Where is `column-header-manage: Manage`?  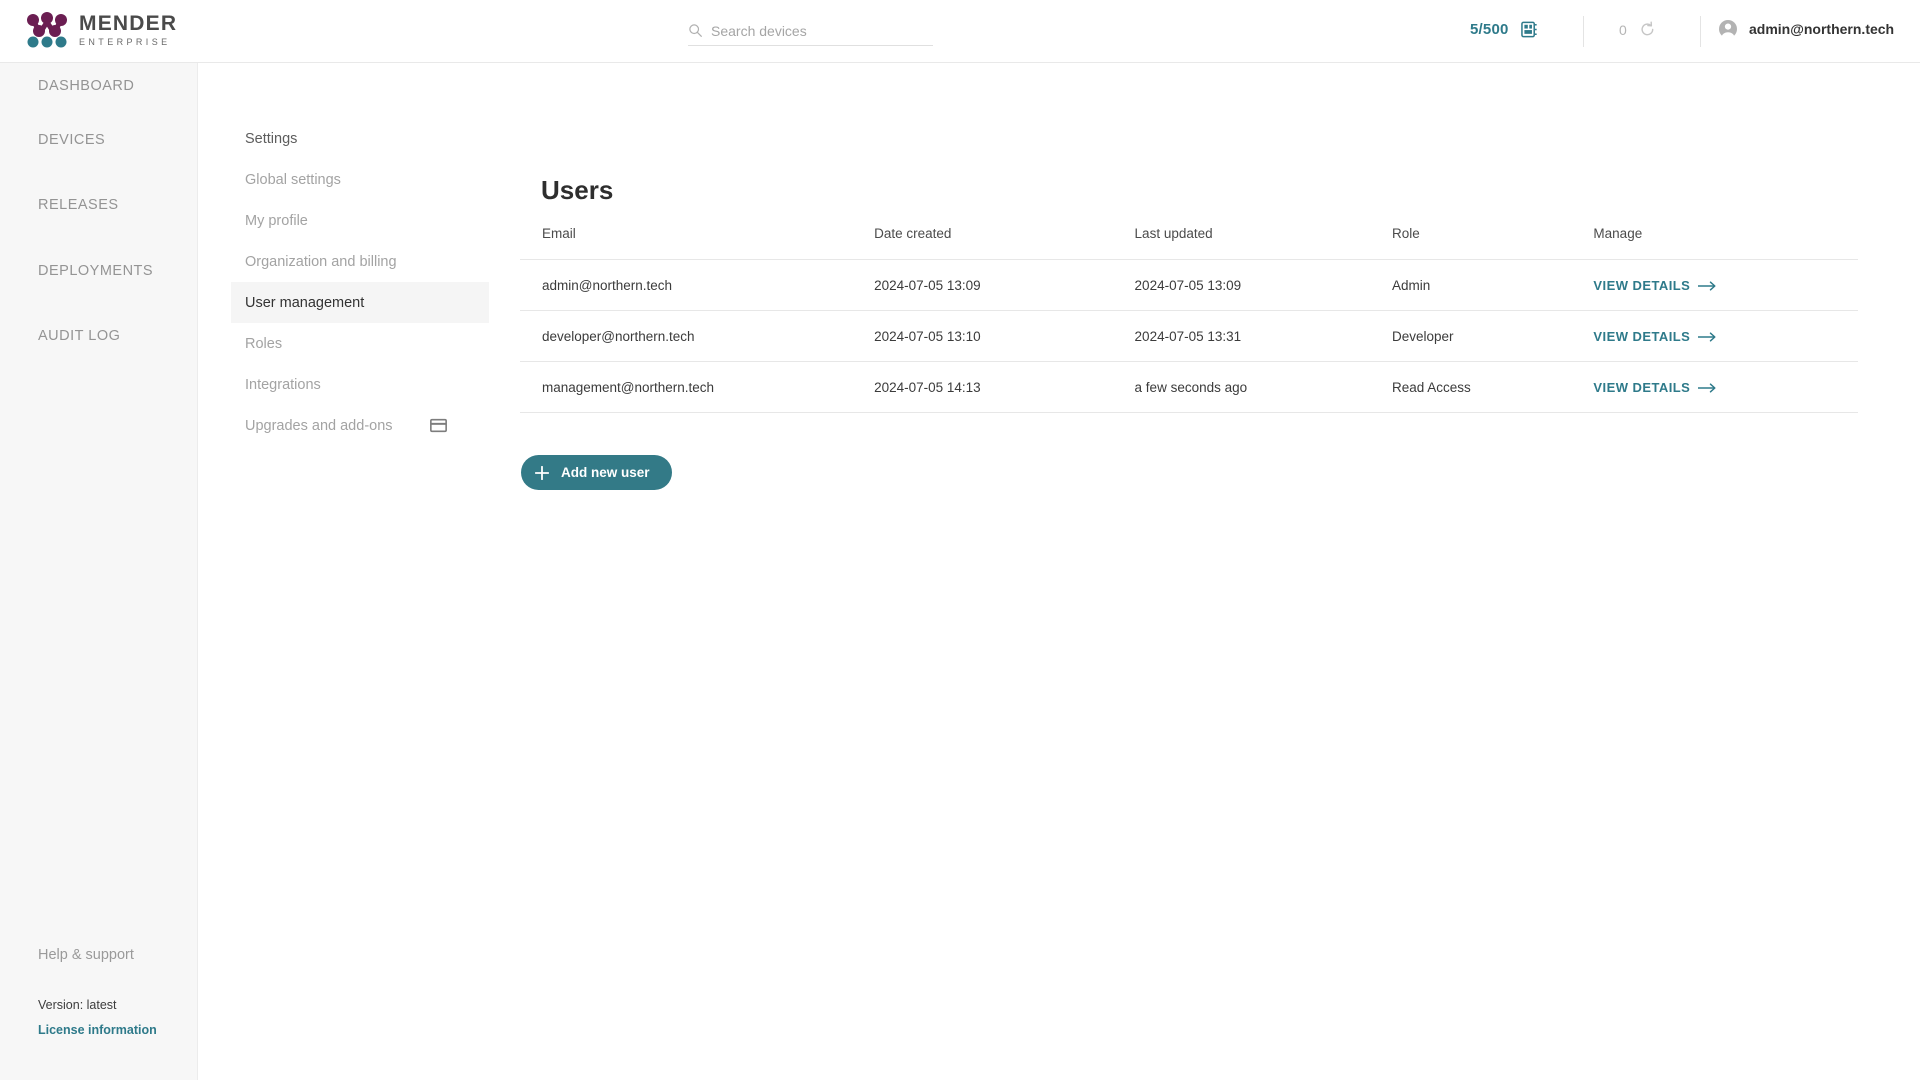
column-header-manage: Manage is located at coordinates (1725, 243).